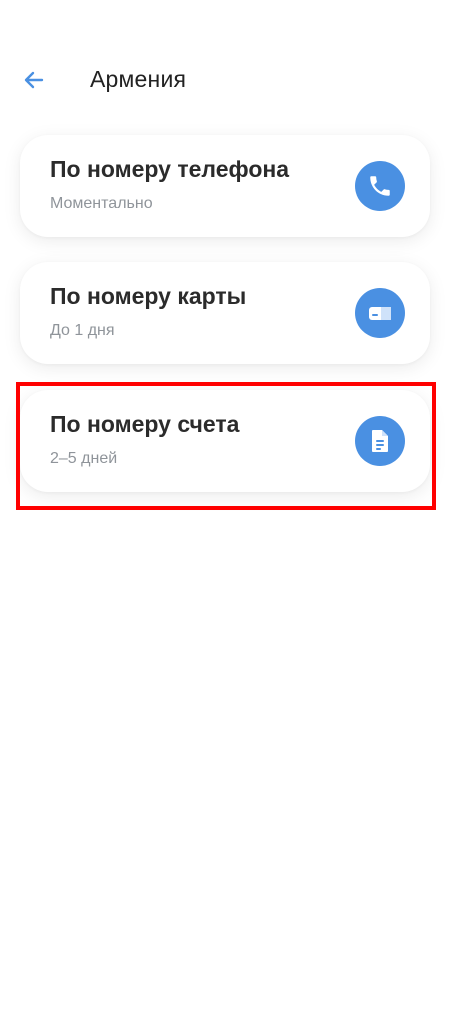 The image size is (450, 1024). I want to click on arrow-left-icon, so click(34, 80).